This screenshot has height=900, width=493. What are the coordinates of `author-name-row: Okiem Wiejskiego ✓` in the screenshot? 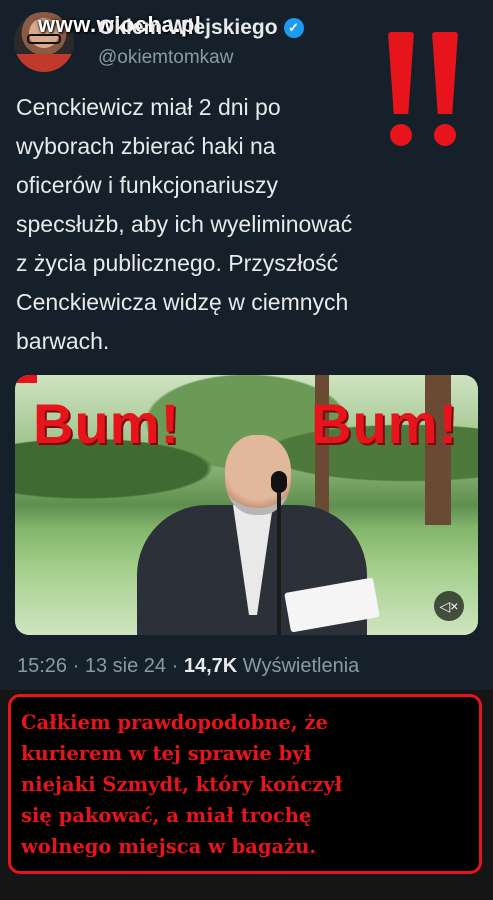 It's located at (201, 28).